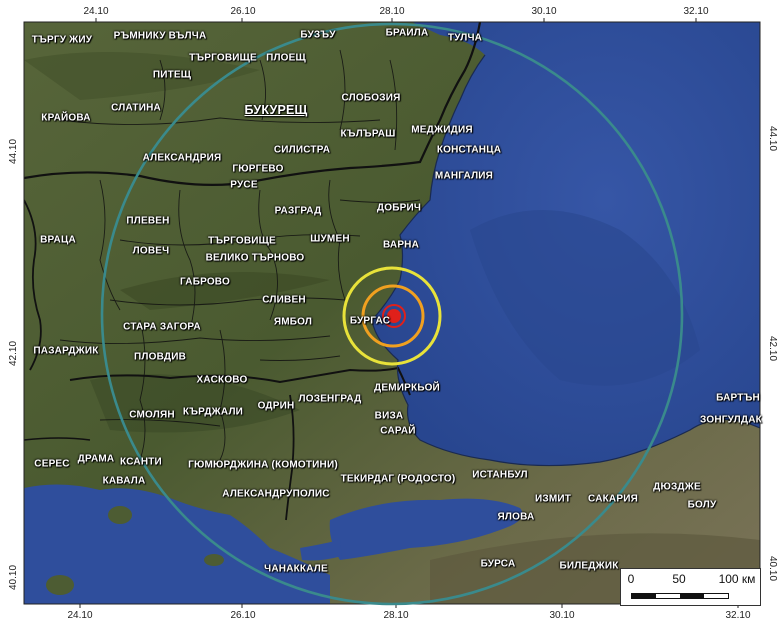 The image size is (784, 628). I want to click on place-label: МЕДЖИДИЯ, so click(442, 130).